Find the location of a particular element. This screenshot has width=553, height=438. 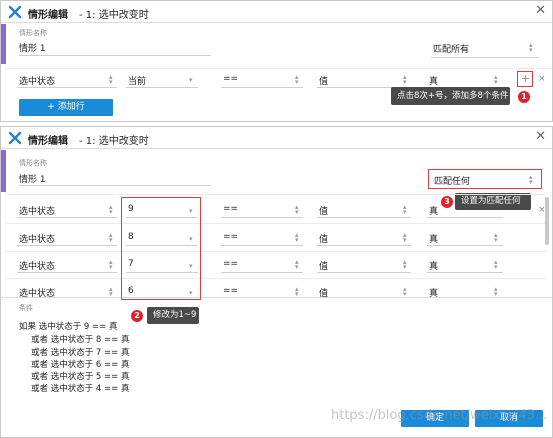

condition-line: 如果 选中状态于 9 == 真 is located at coordinates (68, 327).